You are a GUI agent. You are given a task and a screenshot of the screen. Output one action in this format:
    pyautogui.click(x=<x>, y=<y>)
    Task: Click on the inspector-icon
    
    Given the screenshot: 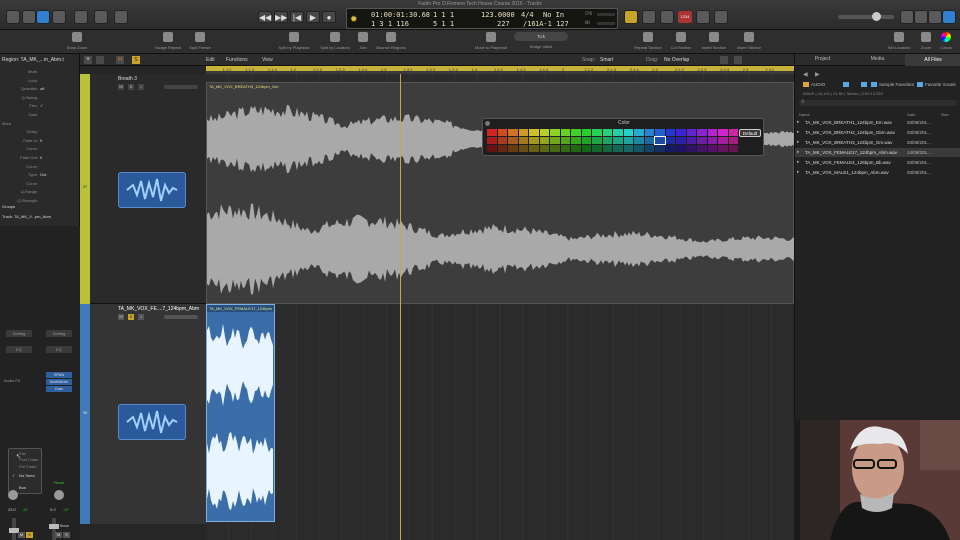 What is the action you would take?
    pyautogui.click(x=29, y=17)
    